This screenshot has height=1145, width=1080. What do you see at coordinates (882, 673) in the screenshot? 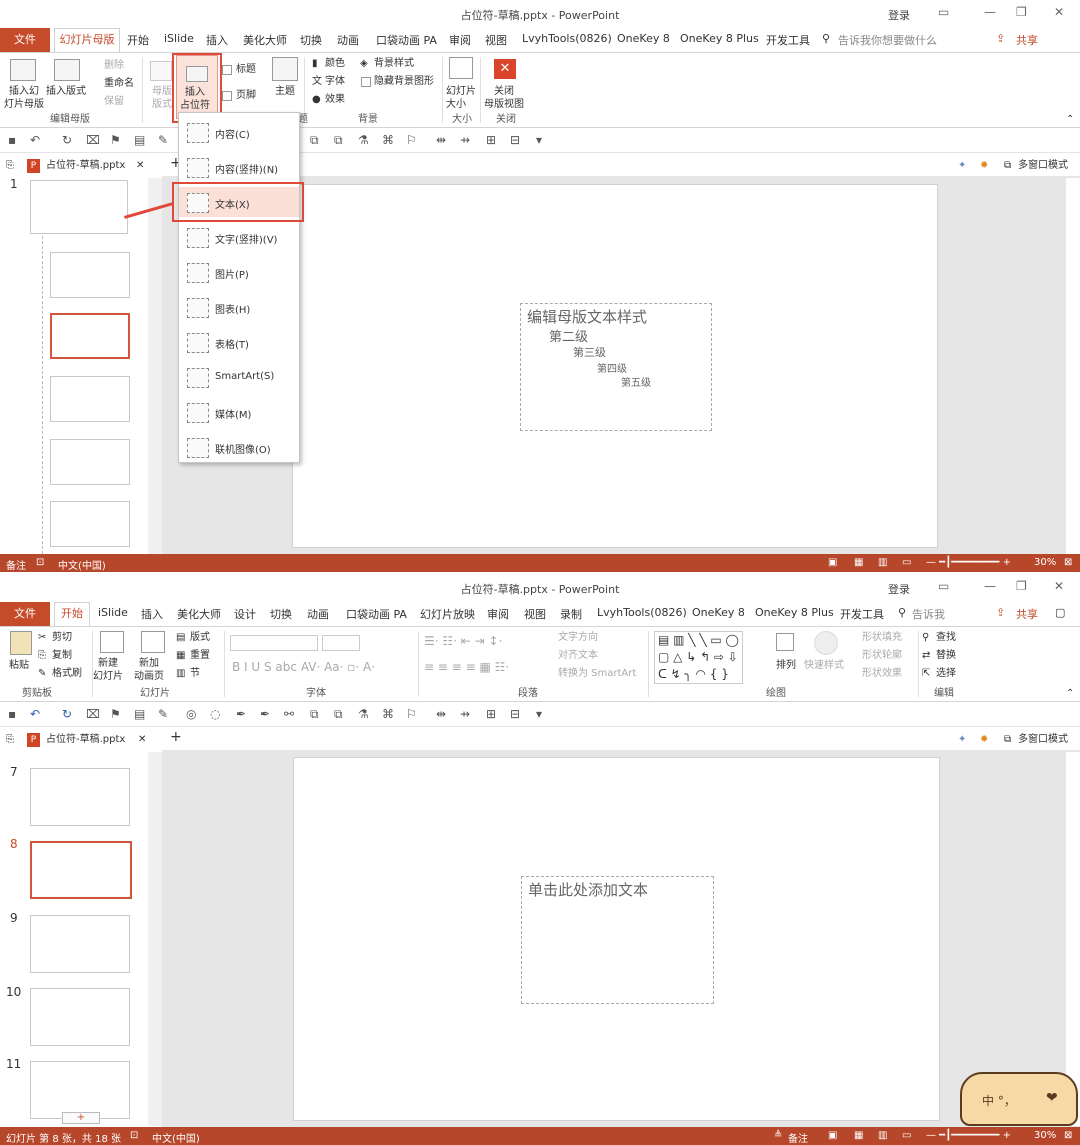
I see `shape-effects-button: 形状效果` at bounding box center [882, 673].